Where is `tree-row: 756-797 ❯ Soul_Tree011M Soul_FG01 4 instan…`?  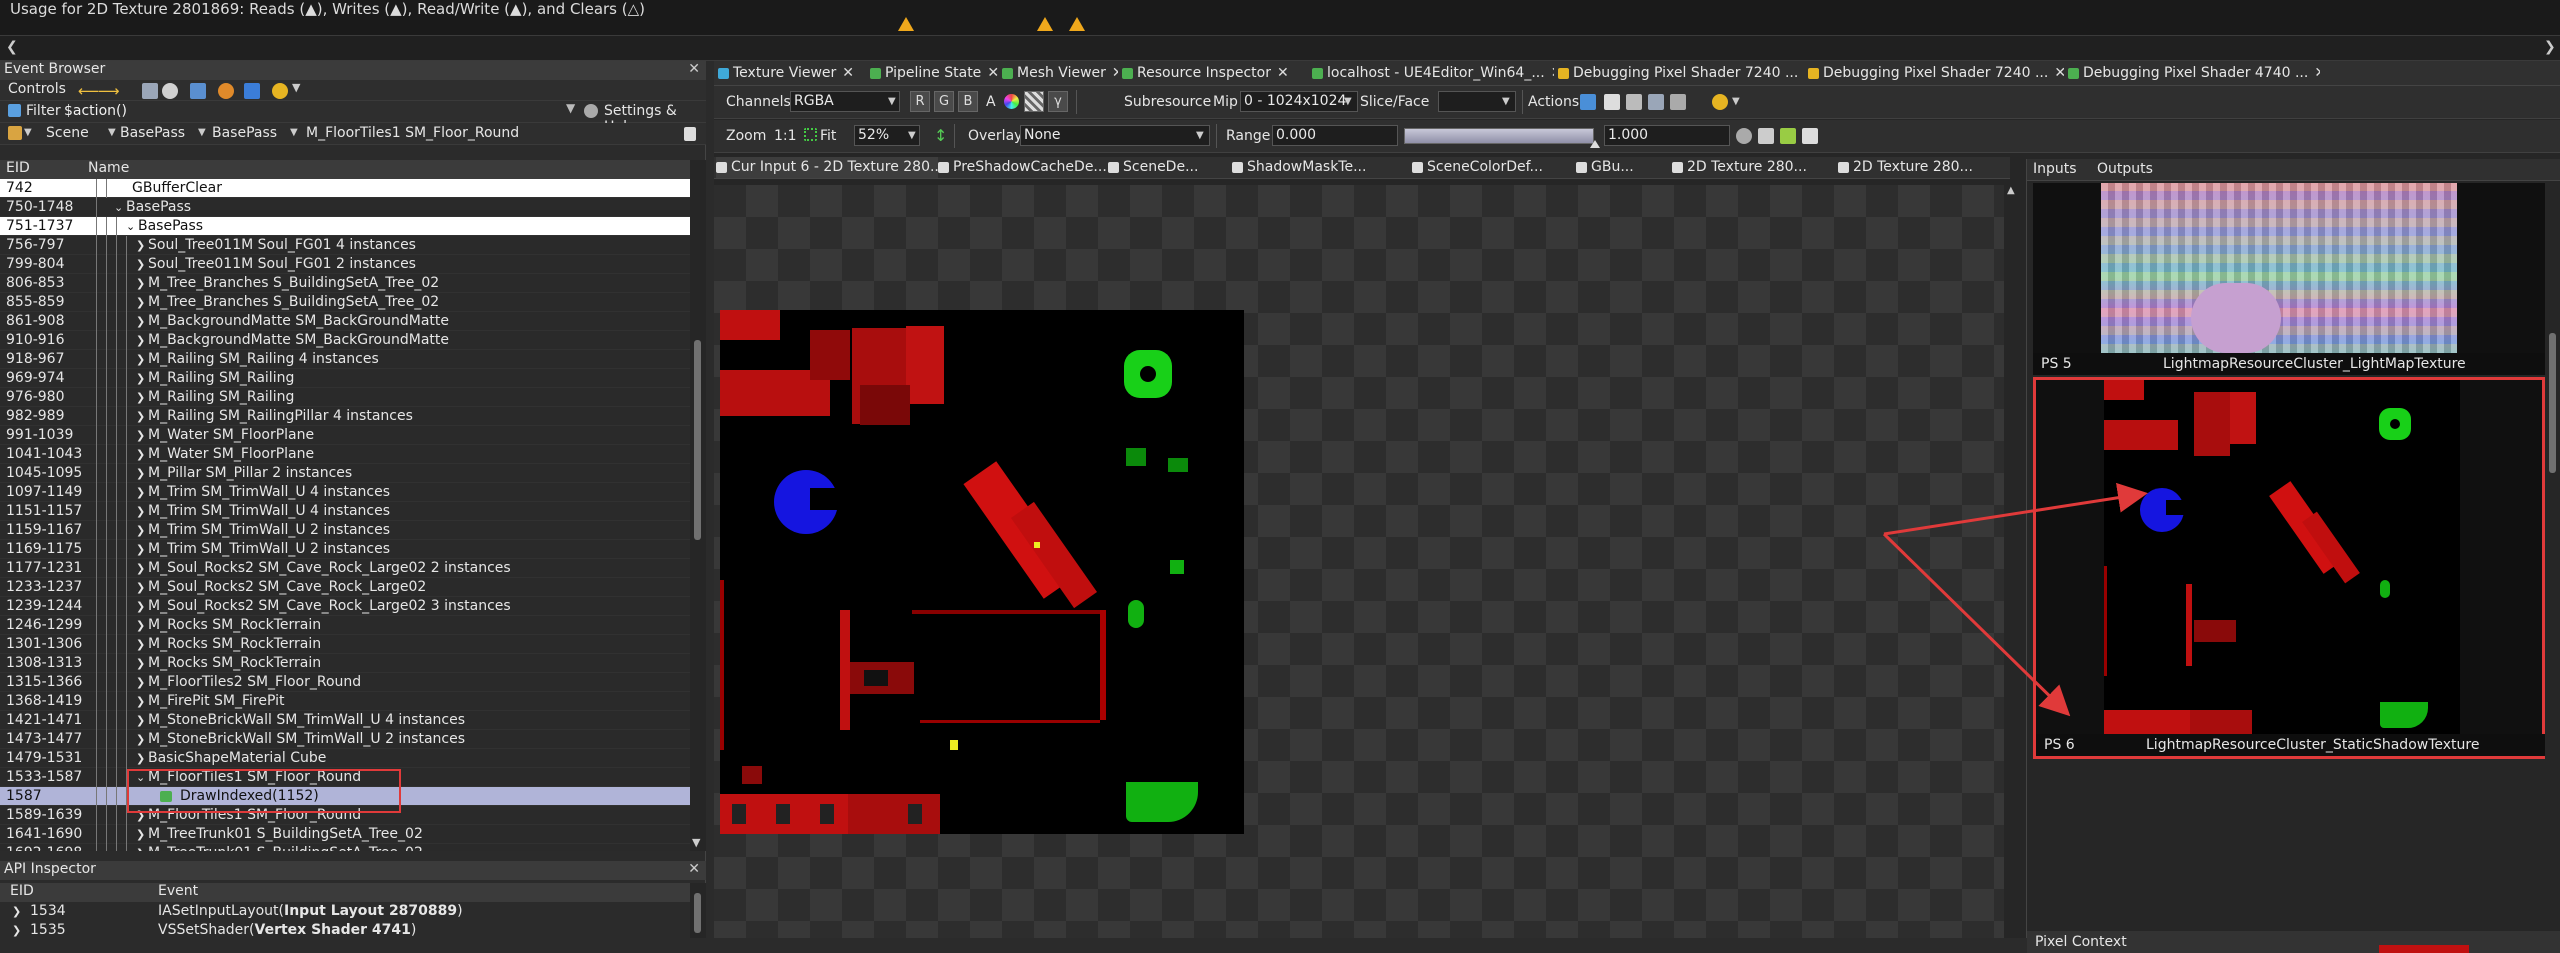 tree-row: 756-797 ❯ Soul_Tree011M Soul_FG01 4 instan… is located at coordinates (345, 245).